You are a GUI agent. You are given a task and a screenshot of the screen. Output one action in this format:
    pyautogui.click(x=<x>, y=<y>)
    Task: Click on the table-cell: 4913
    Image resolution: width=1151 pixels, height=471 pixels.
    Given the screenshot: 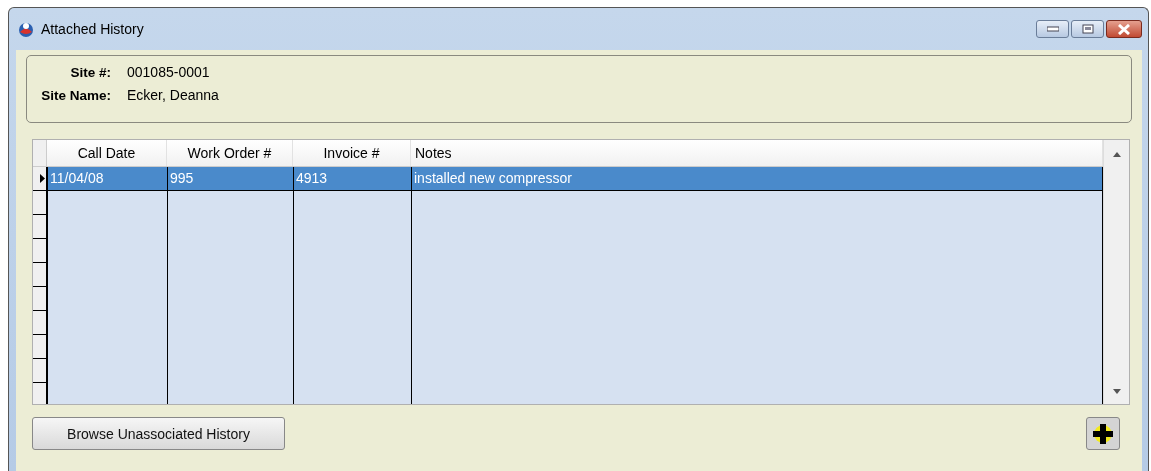 What is the action you would take?
    pyautogui.click(x=353, y=178)
    